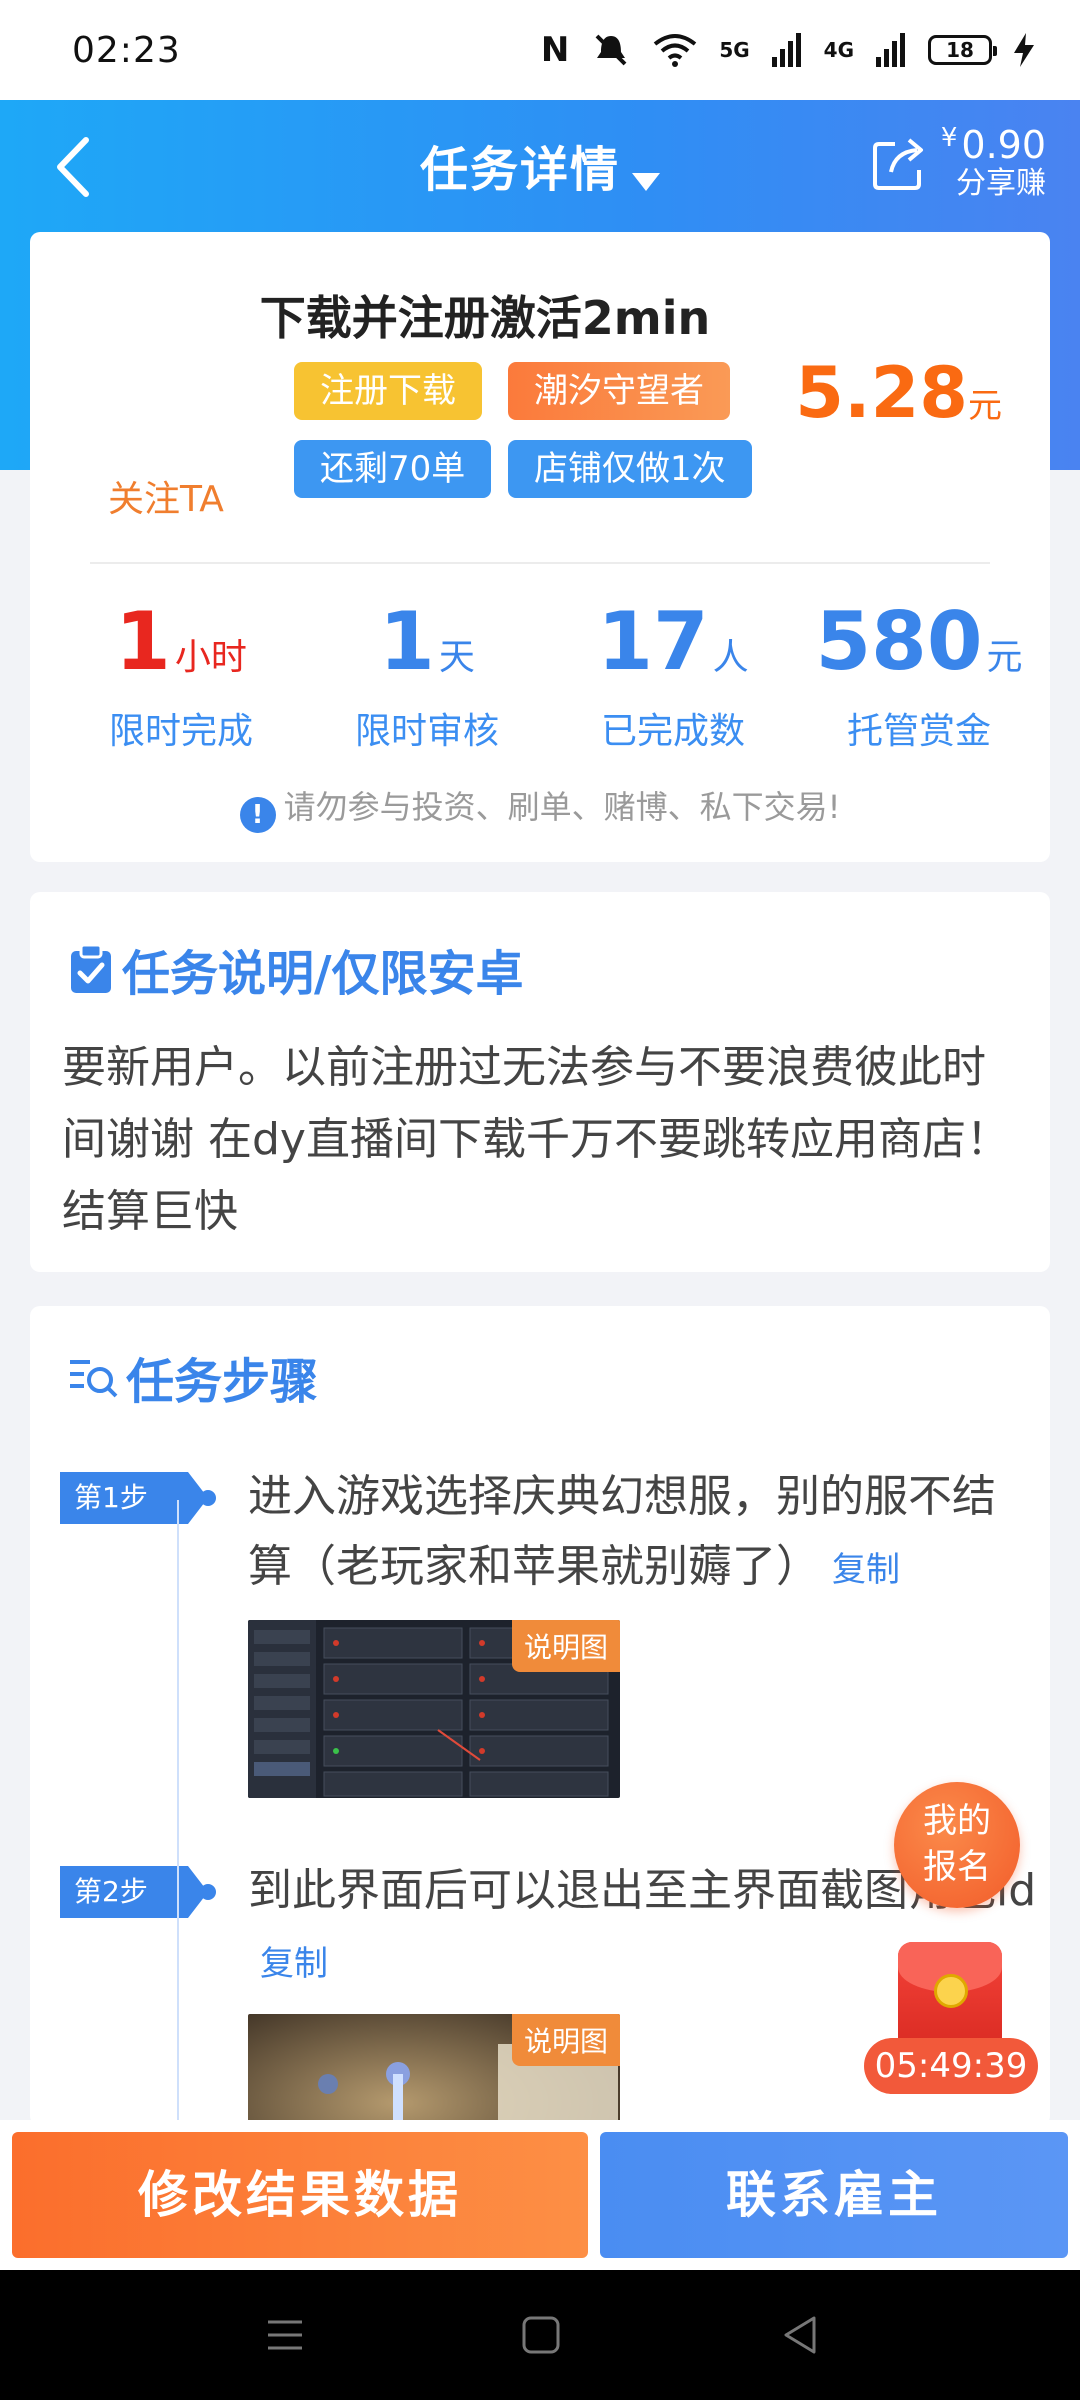  What do you see at coordinates (630, 469) in the screenshot?
I see `tag-shop-limit: 店铺仅做1次` at bounding box center [630, 469].